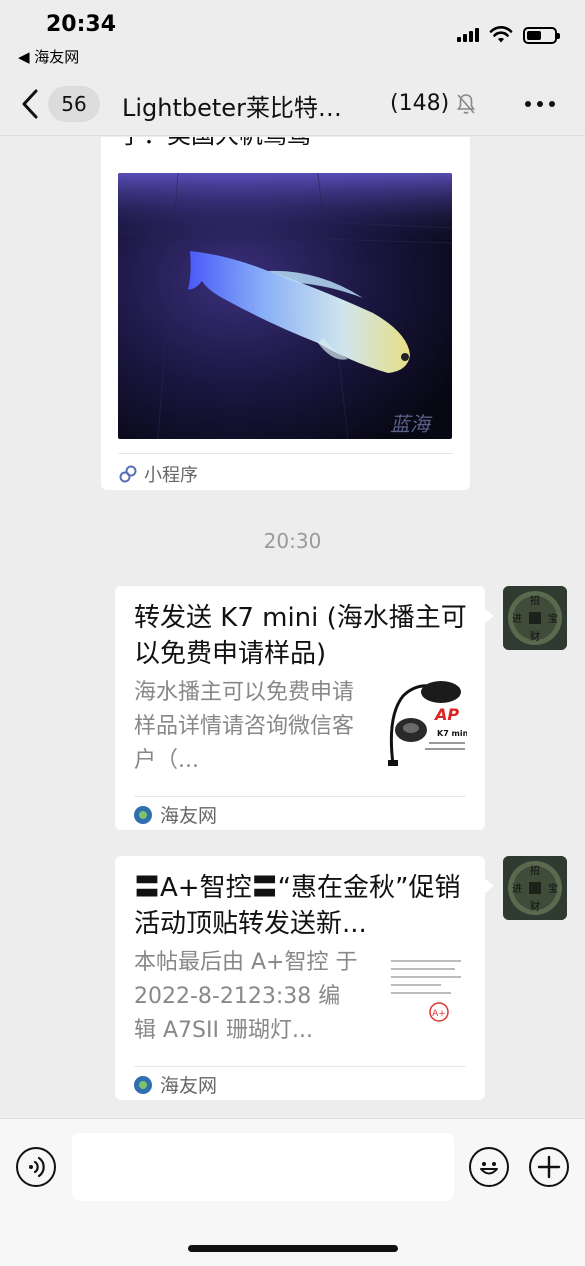 The width and height of the screenshot is (585, 1266). Describe the element at coordinates (285, 306) in the screenshot. I see `fish-photo: 蓝海` at that location.